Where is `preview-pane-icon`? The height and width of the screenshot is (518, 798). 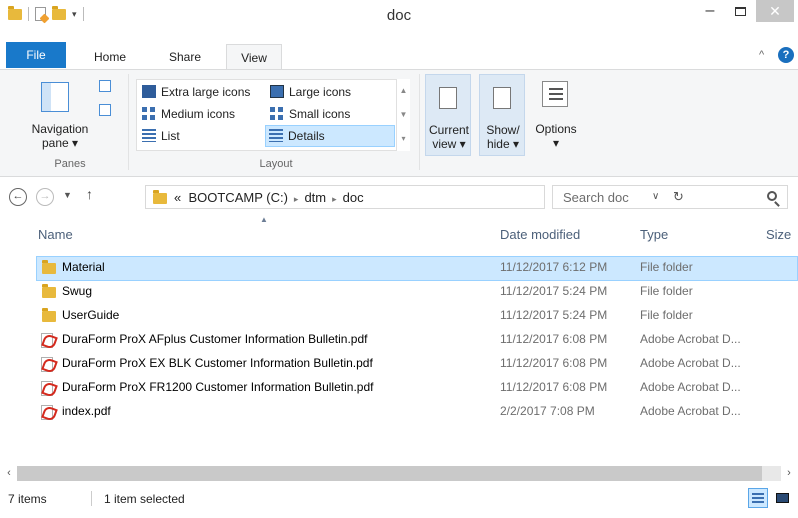 preview-pane-icon is located at coordinates (105, 86).